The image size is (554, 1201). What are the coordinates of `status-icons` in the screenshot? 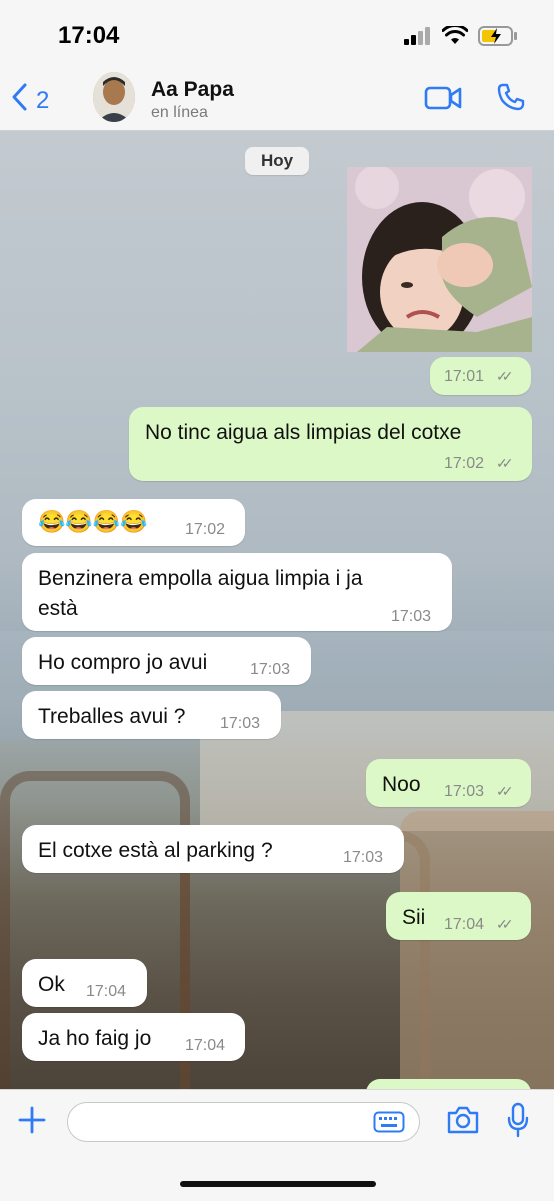 It's located at (461, 37).